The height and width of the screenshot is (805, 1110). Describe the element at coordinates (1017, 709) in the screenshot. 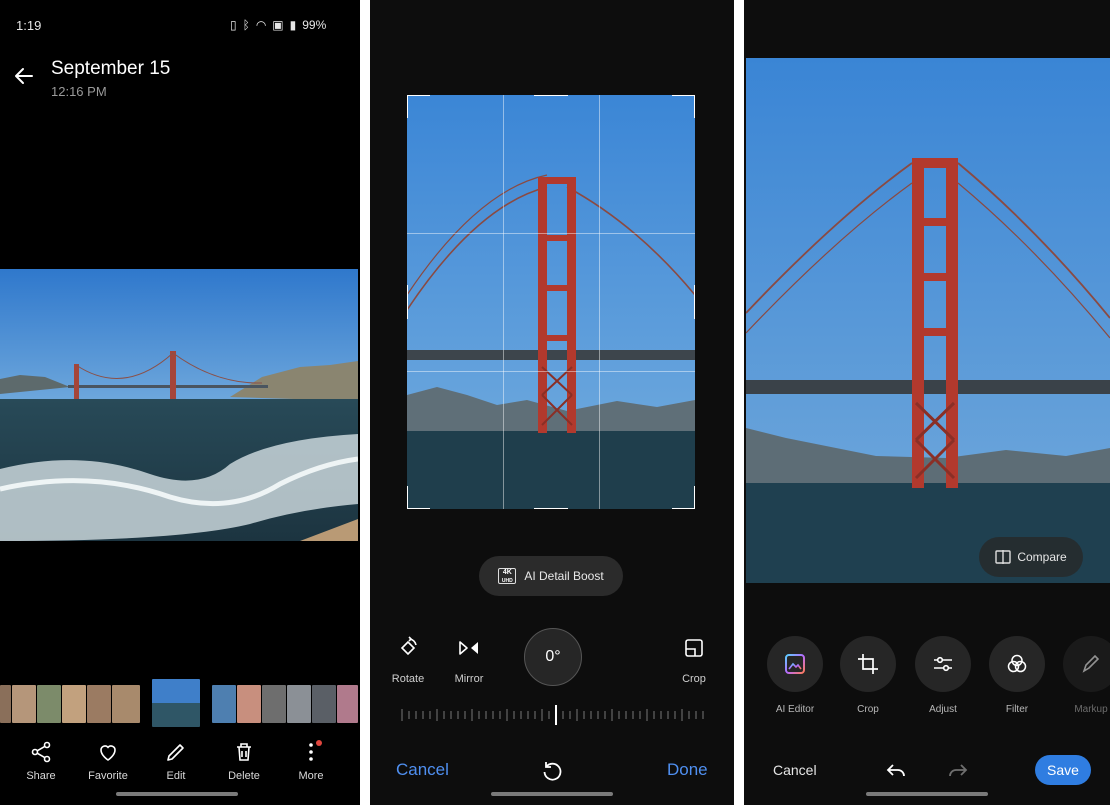

I see `filter-label: Filter` at that location.